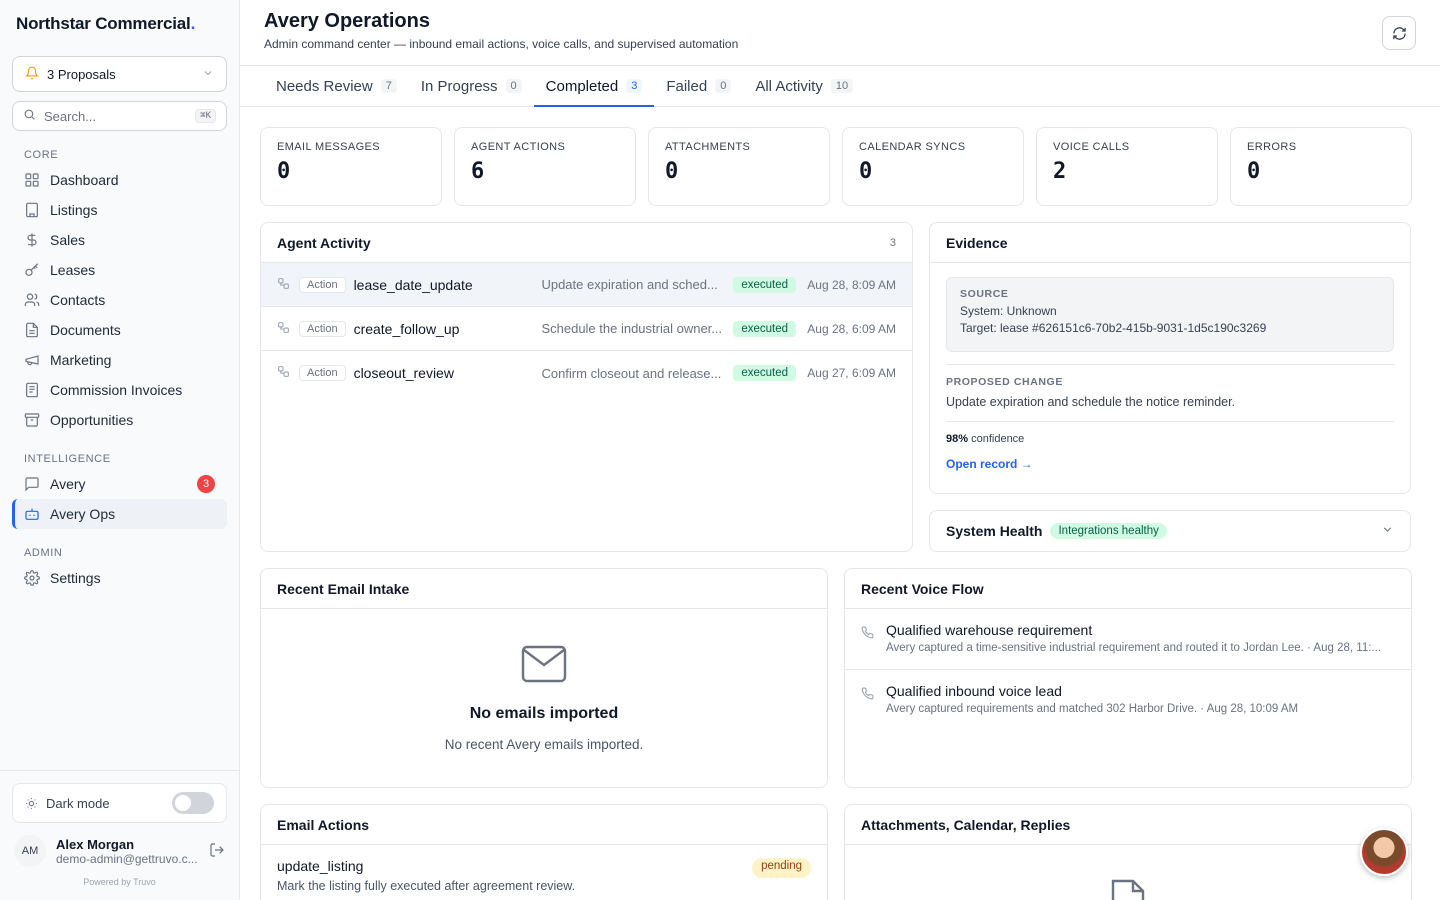 The height and width of the screenshot is (900, 1440). What do you see at coordinates (217, 851) in the screenshot?
I see `logout-icon` at bounding box center [217, 851].